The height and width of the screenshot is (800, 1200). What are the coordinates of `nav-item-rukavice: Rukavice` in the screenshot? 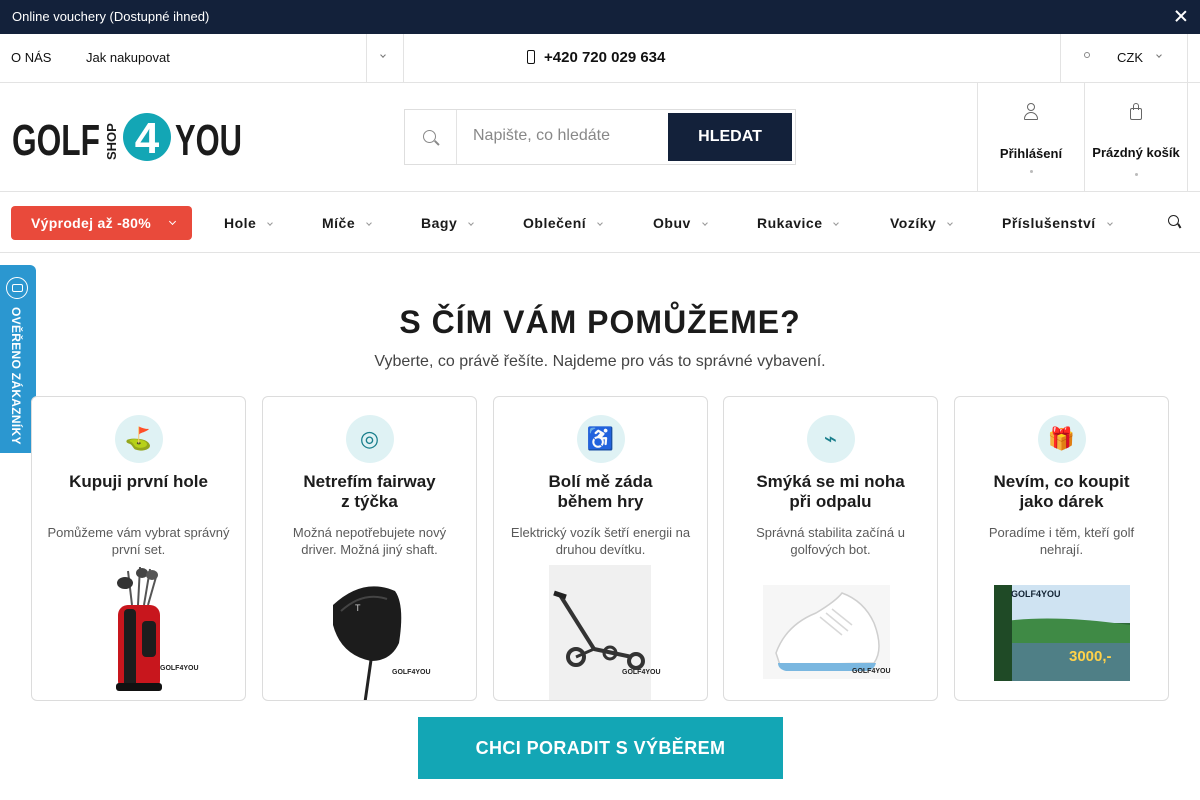 It's located at (798, 223).